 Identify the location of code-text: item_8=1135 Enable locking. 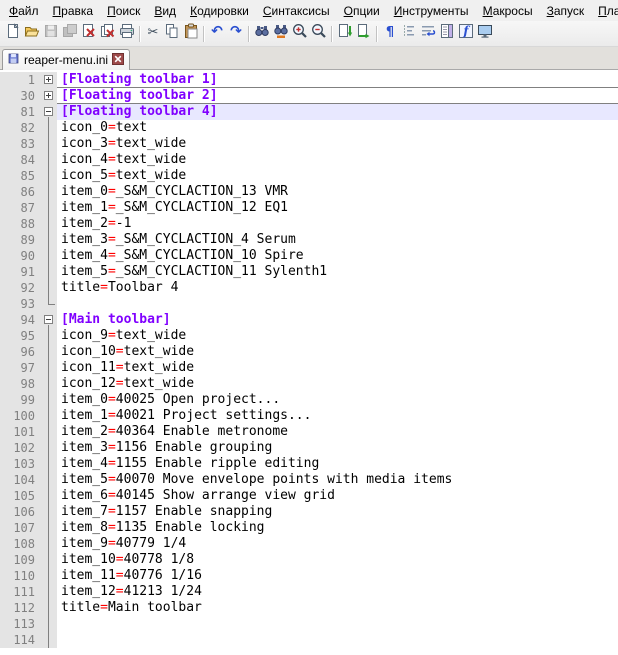
(337, 528).